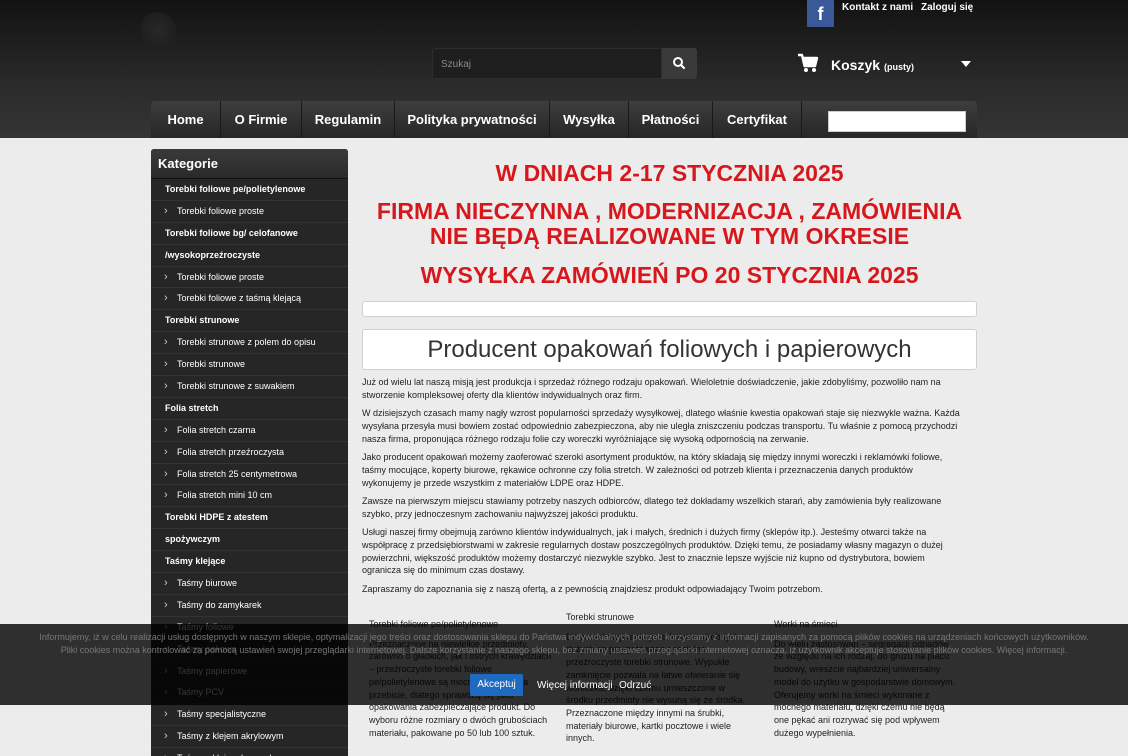 This screenshot has width=1128, height=756. Describe the element at coordinates (249, 752) in the screenshot. I see `category-link: Taśmy z klejem kauczukowym` at that location.